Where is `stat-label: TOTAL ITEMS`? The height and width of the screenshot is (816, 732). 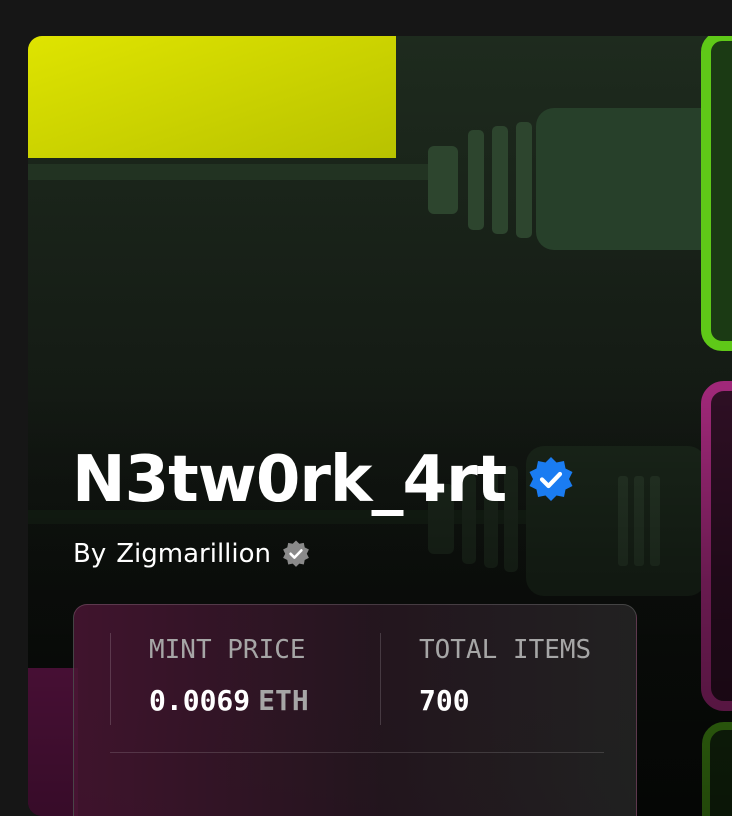
stat-label: TOTAL ITEMS is located at coordinates (505, 650).